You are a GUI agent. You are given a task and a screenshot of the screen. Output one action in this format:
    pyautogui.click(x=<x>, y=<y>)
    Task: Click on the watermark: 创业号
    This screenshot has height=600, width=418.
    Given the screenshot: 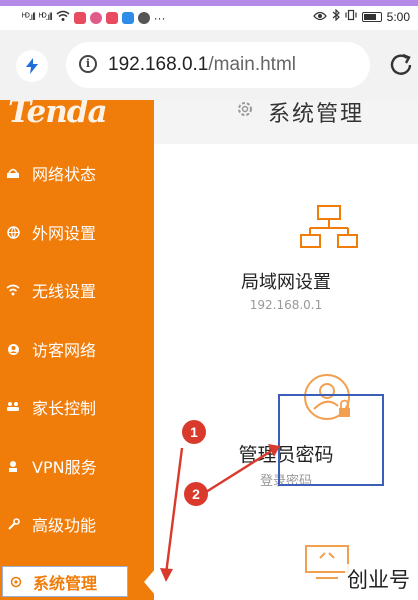 What is the action you would take?
    pyautogui.click(x=378, y=579)
    